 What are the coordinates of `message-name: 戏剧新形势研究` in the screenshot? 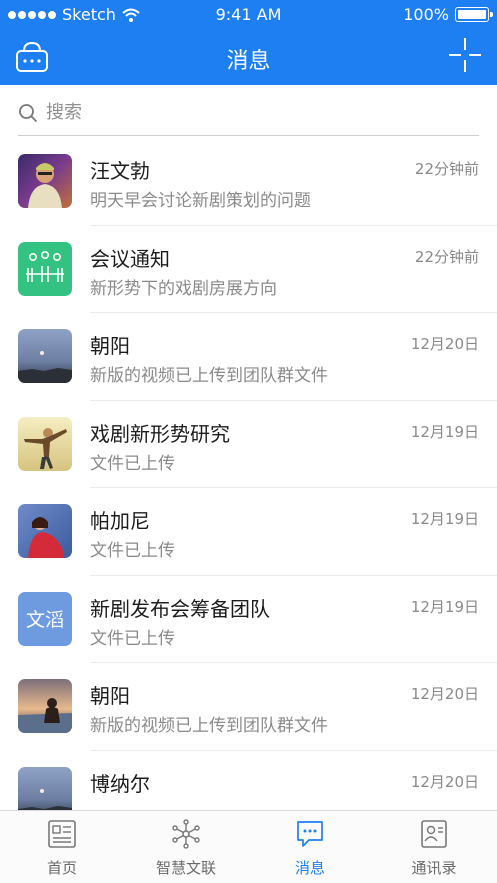 It's located at (160, 433).